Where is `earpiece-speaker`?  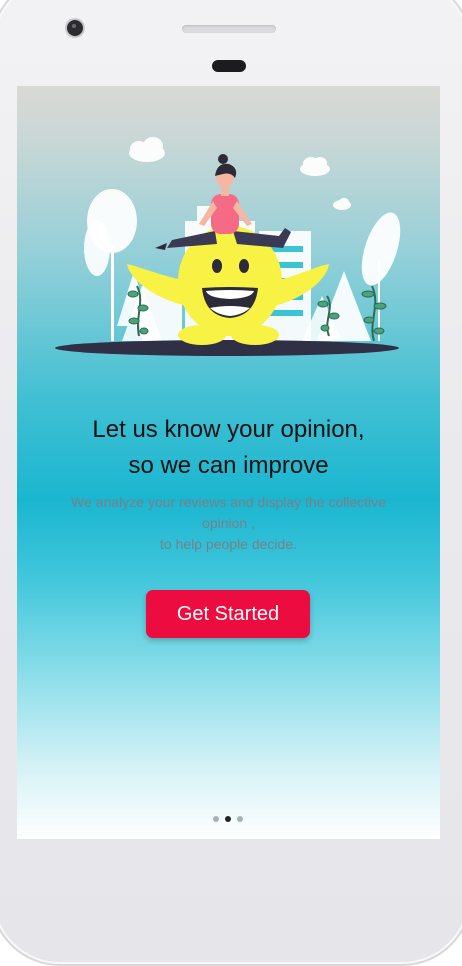
earpiece-speaker is located at coordinates (229, 29).